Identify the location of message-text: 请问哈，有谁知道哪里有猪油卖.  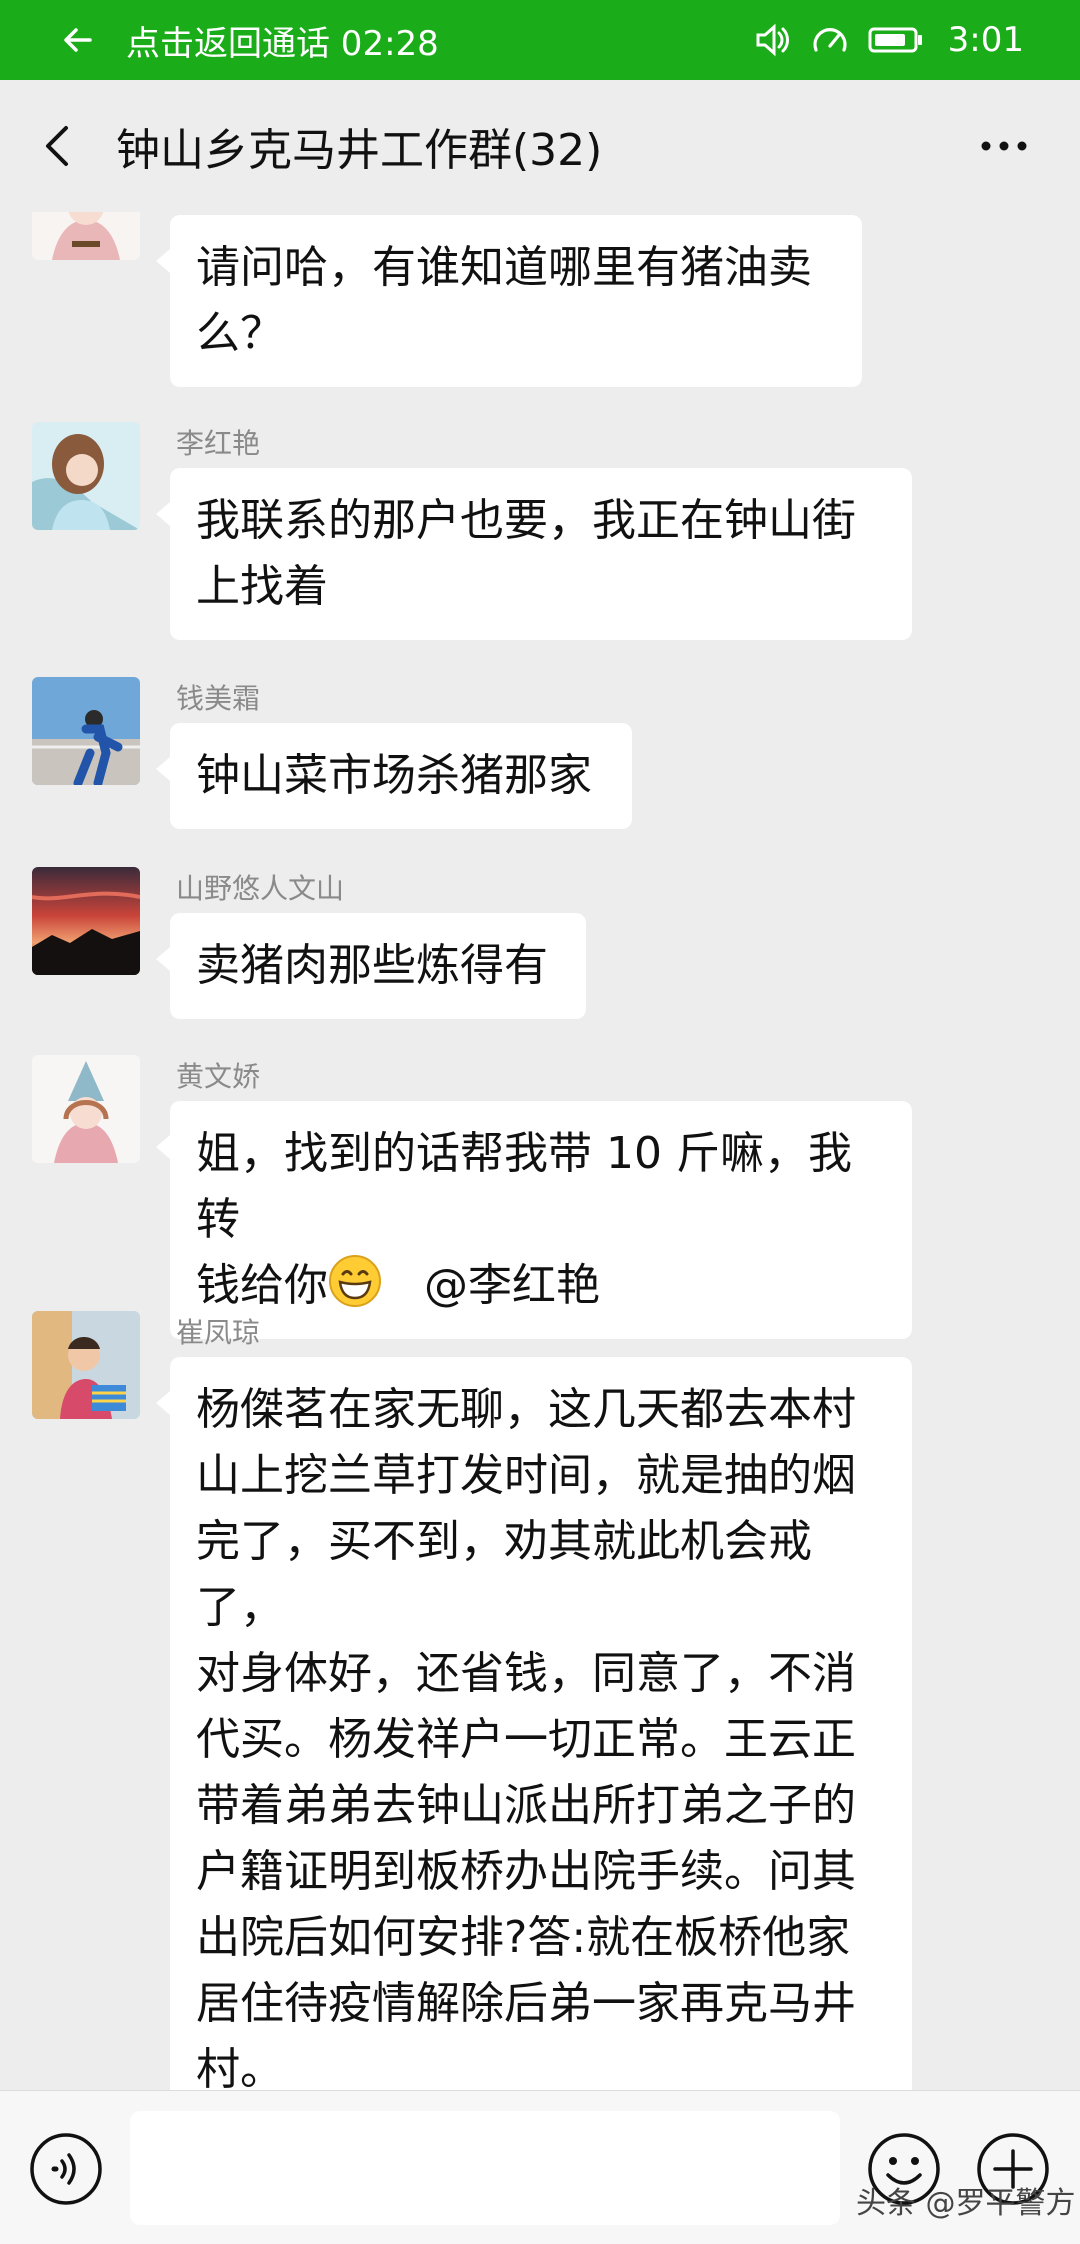
(504, 267).